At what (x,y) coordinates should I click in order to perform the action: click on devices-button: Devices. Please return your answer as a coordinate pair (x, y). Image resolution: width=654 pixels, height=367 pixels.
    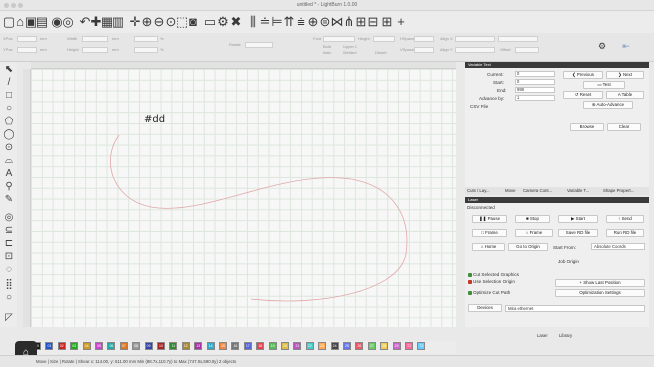
    Looking at the image, I should click on (485, 308).